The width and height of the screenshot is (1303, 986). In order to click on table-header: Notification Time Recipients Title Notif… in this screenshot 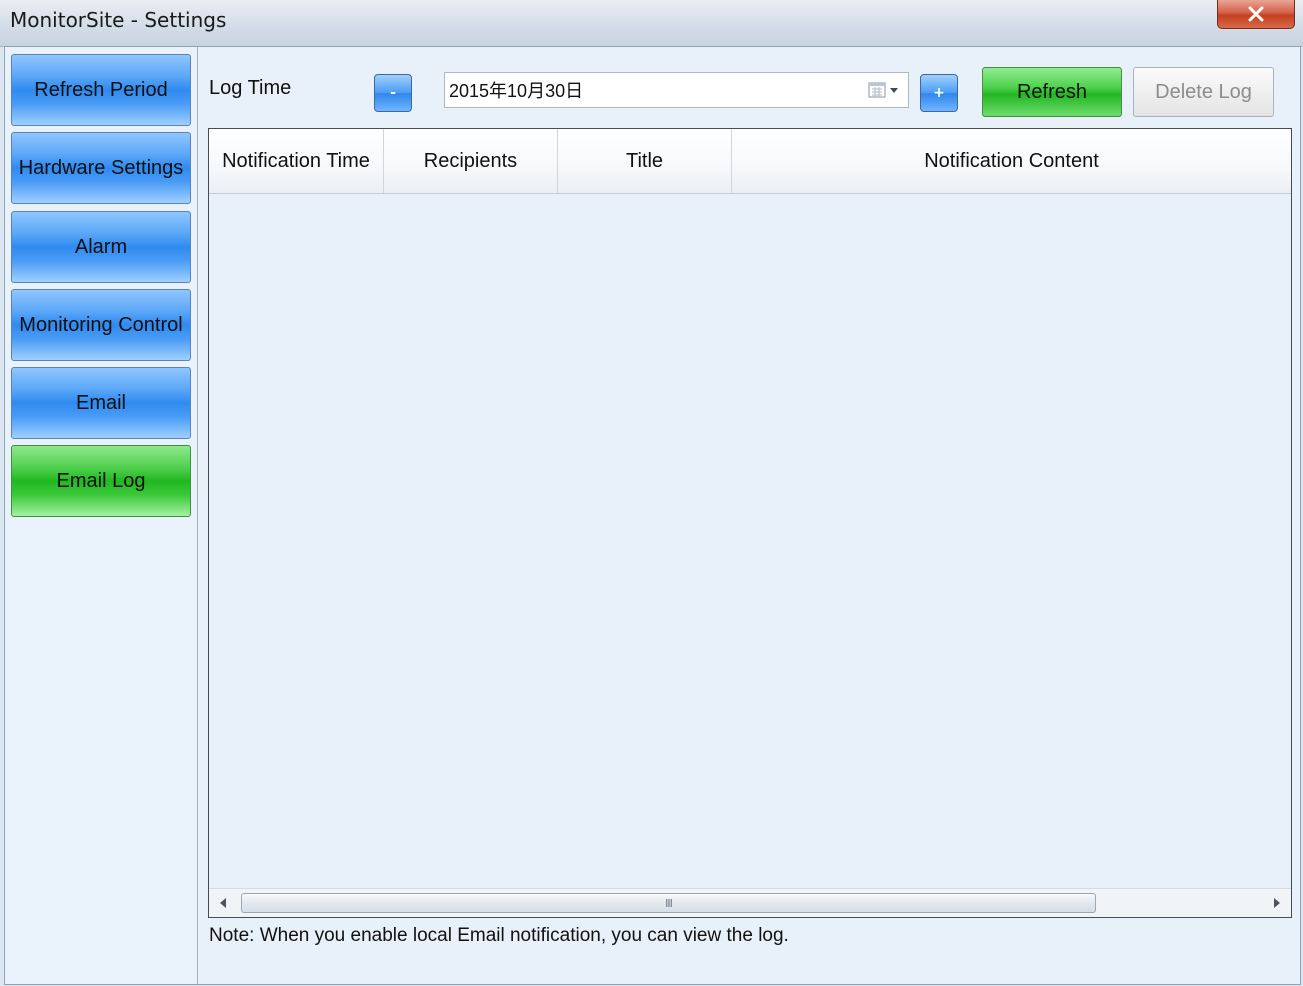, I will do `click(750, 161)`.